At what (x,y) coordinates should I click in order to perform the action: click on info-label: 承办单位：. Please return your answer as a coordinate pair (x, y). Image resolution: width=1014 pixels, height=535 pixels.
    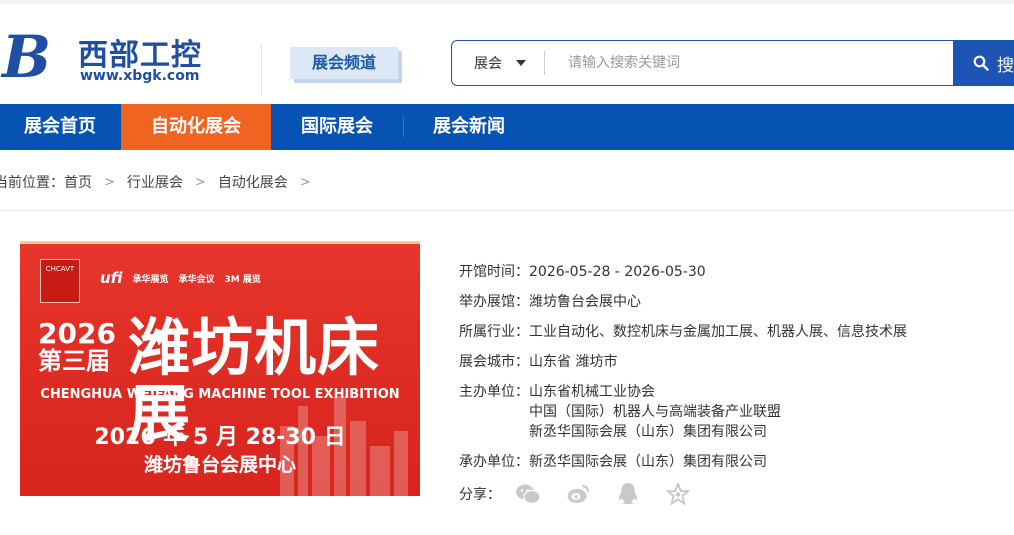
    Looking at the image, I should click on (494, 462).